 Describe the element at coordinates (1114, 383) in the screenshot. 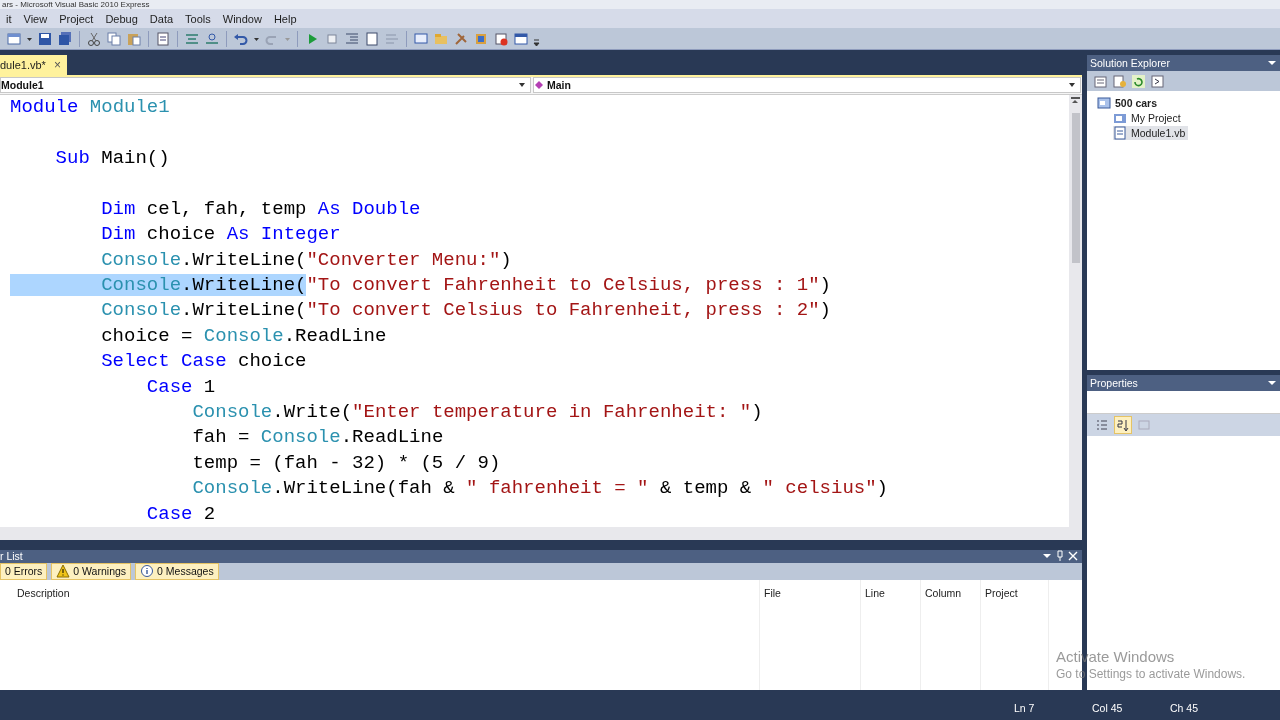

I see `panel-title: Properties` at that location.